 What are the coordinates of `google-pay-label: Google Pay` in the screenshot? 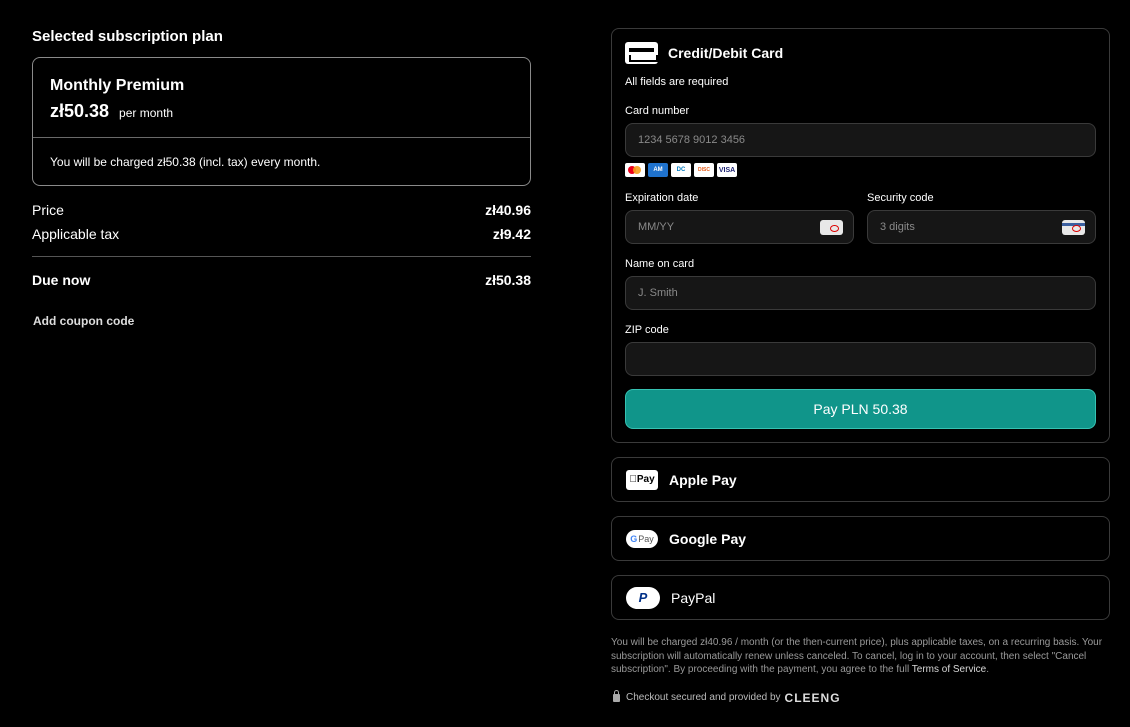 It's located at (708, 538).